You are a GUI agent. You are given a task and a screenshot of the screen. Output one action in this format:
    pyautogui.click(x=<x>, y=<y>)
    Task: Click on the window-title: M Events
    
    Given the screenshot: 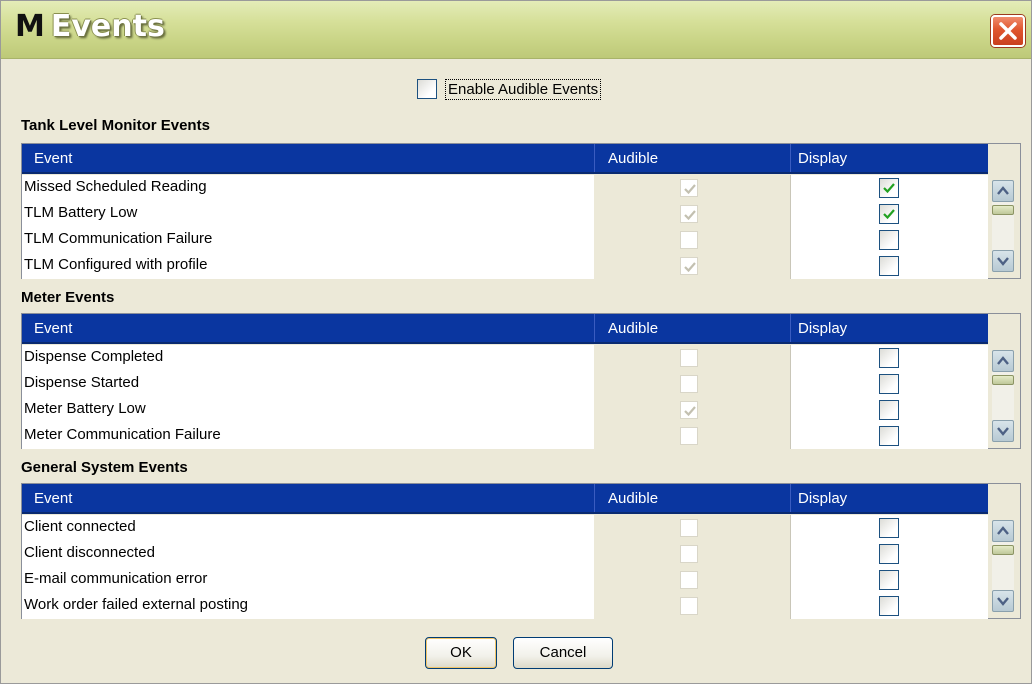 What is the action you would take?
    pyautogui.click(x=90, y=26)
    